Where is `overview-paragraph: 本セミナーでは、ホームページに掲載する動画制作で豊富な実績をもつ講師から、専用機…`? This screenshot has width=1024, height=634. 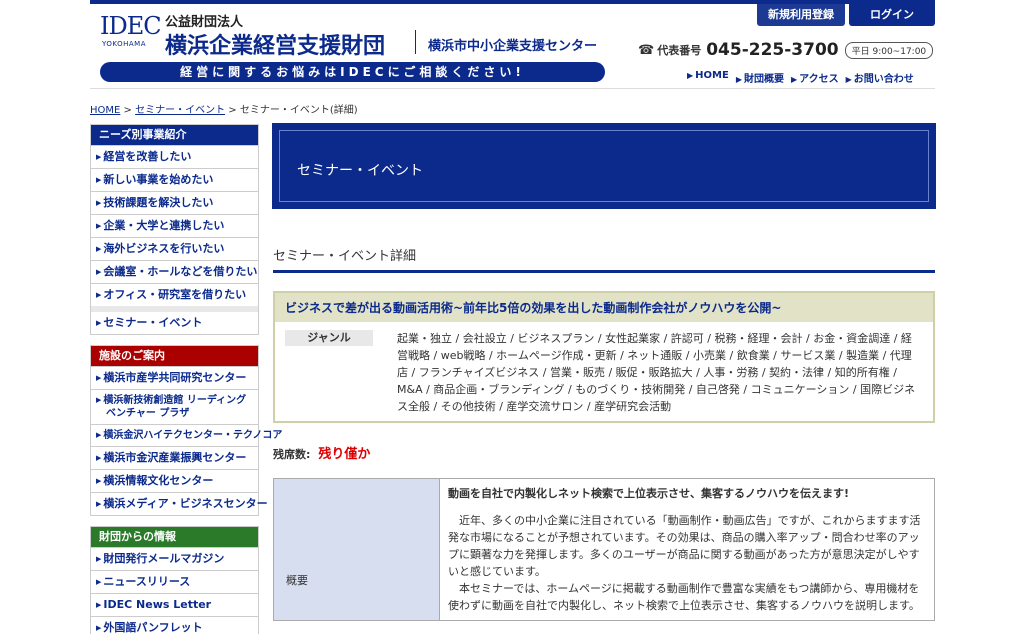
overview-paragraph: 本セミナーでは、ホームページに掲載する動画制作で豊富な実績をもつ講師から、専用機… is located at coordinates (684, 597).